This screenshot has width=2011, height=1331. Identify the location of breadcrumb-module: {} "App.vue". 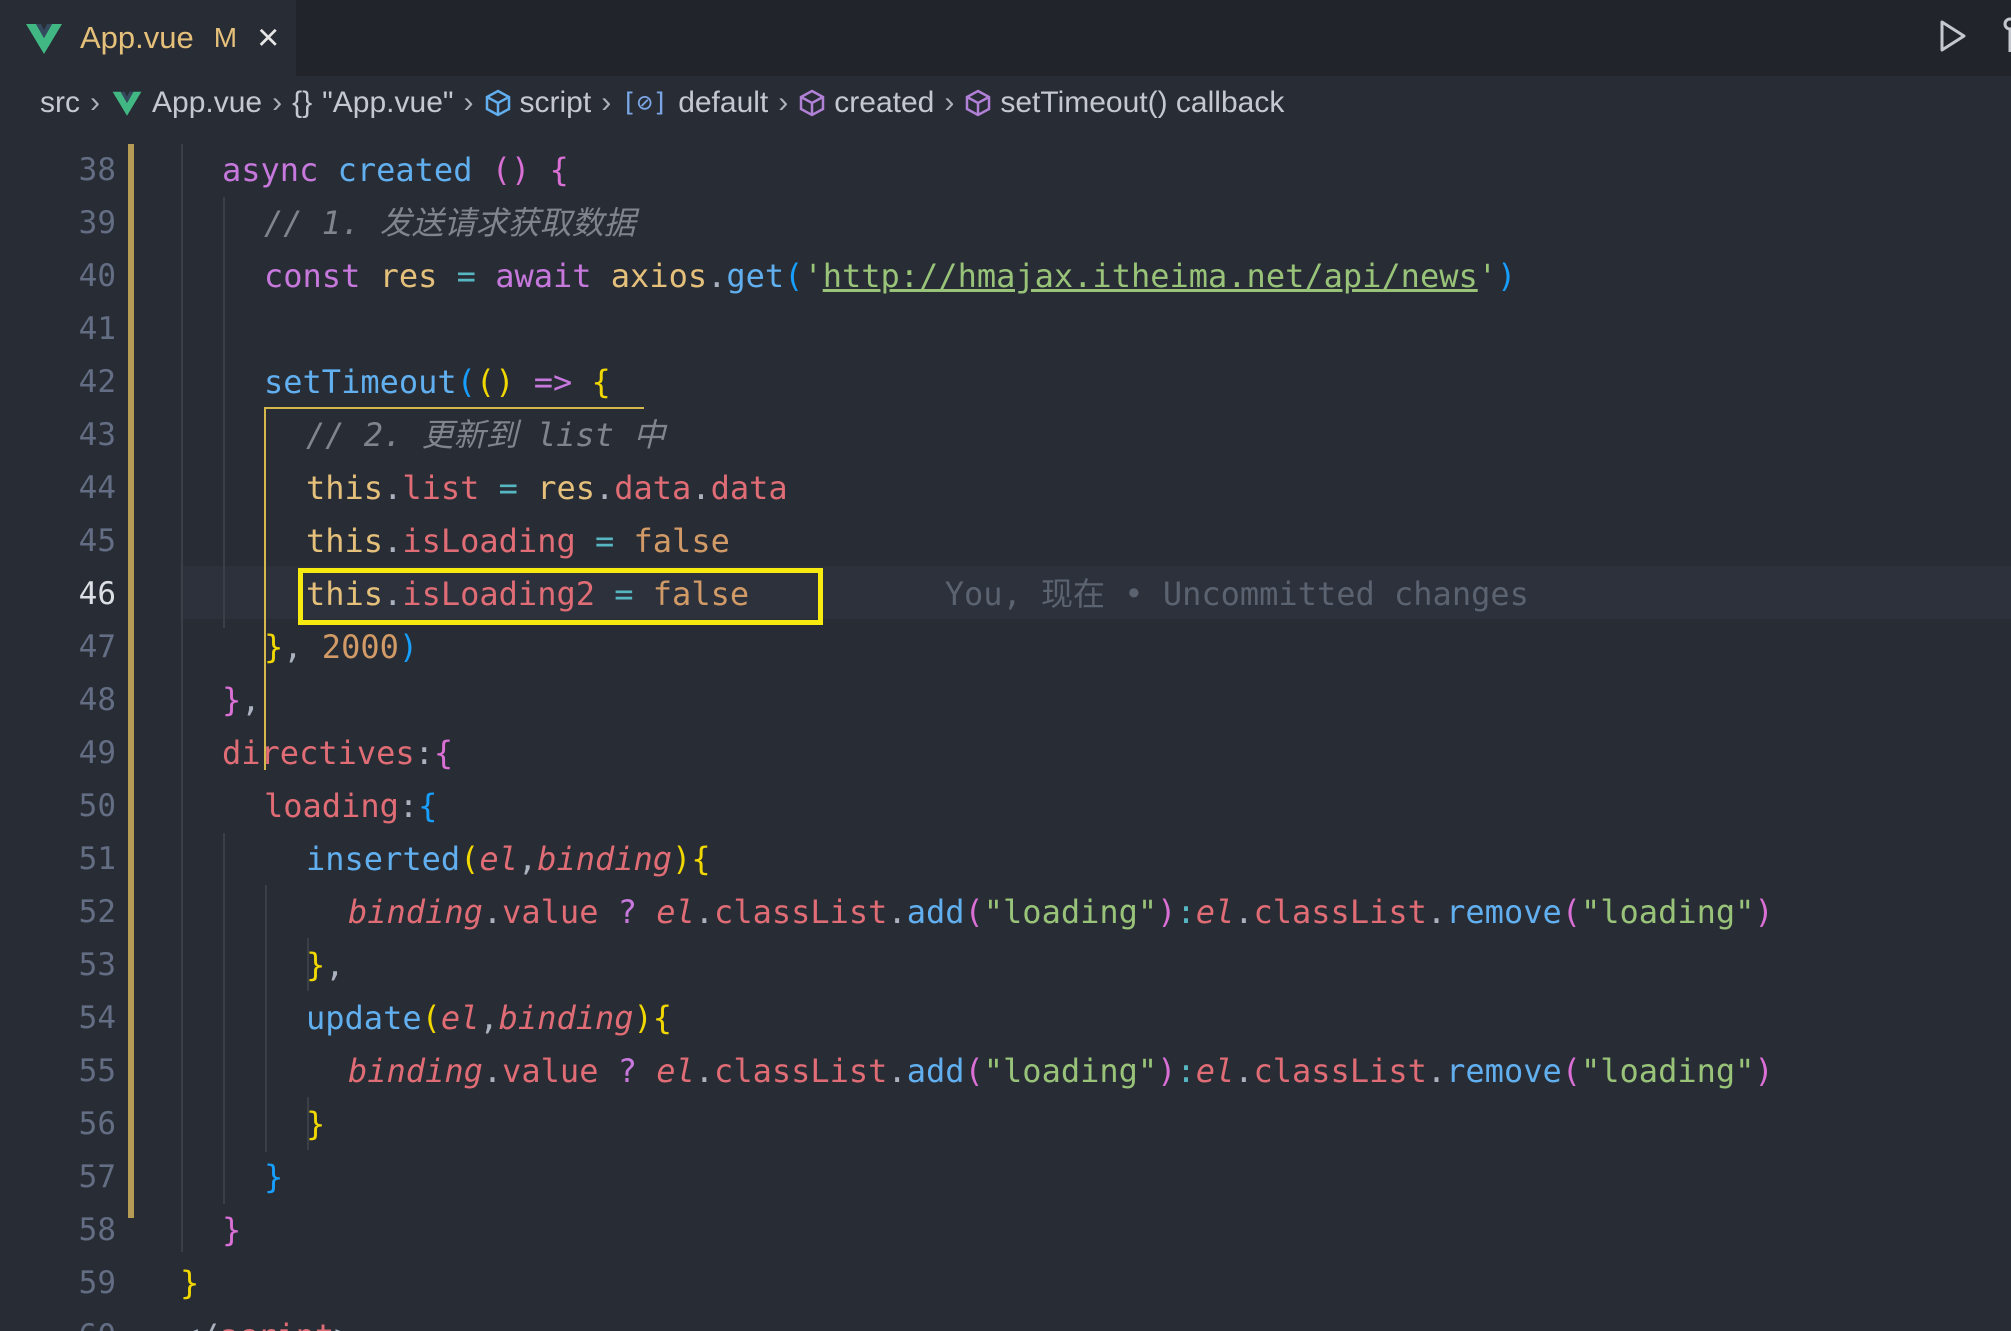
(372, 103).